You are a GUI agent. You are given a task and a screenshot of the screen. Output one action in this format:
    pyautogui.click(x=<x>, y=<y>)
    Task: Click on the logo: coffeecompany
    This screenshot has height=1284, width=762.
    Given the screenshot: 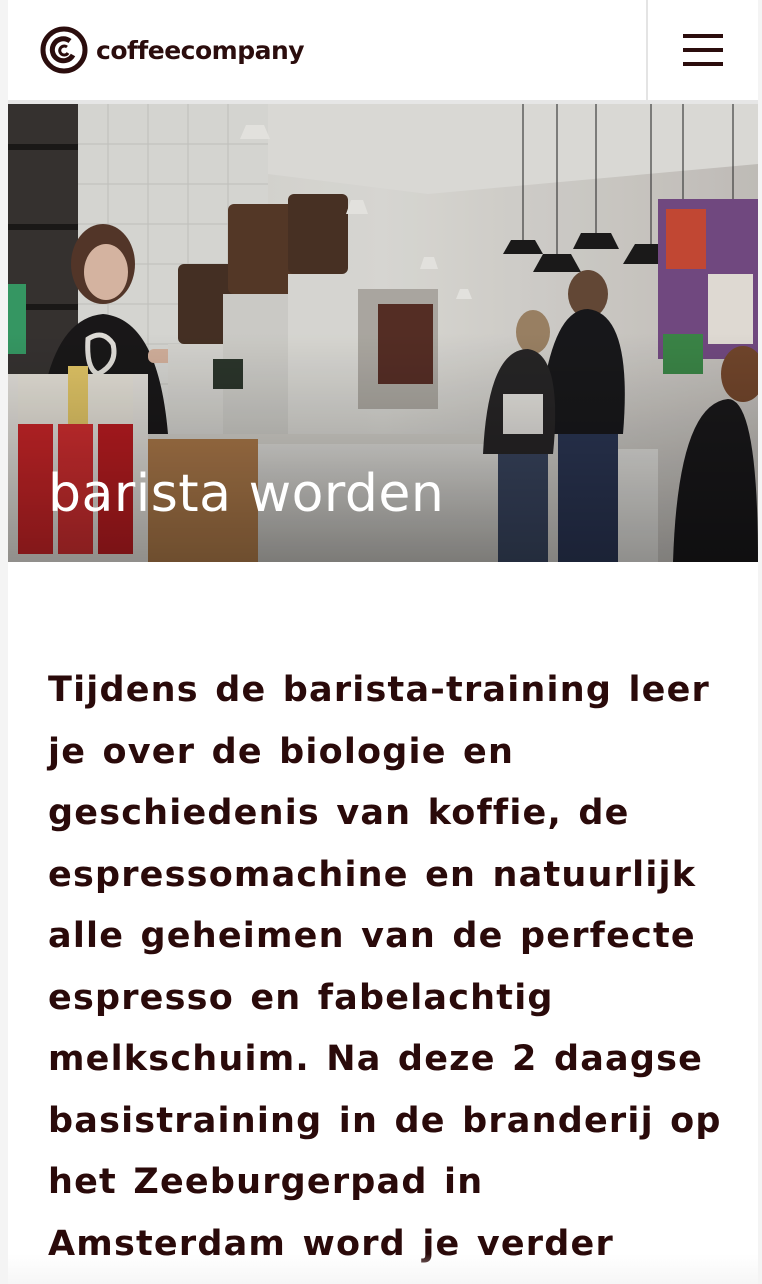 What is the action you would take?
    pyautogui.click(x=172, y=50)
    